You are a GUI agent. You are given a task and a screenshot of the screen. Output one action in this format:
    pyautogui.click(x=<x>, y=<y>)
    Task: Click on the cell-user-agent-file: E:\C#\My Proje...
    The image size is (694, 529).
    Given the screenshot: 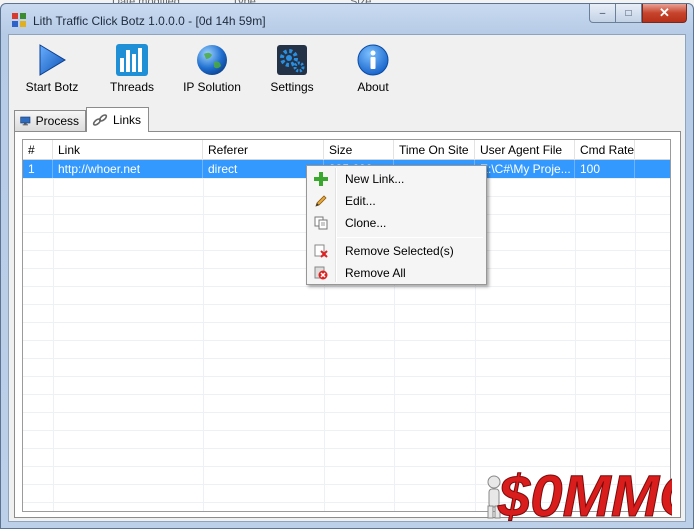 What is the action you would take?
    pyautogui.click(x=525, y=169)
    